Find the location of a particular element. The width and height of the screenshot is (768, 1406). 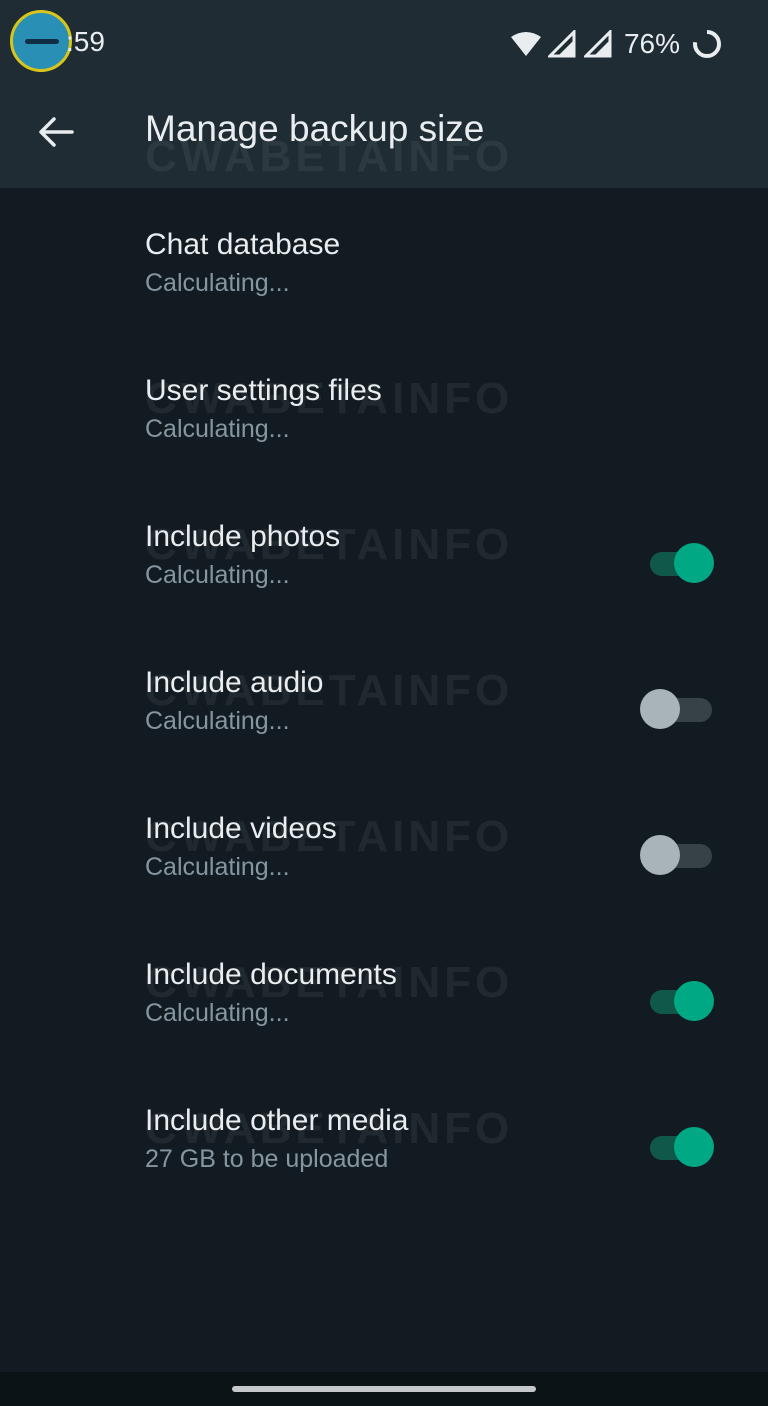

page-title: Manage backup size is located at coordinates (315, 128).